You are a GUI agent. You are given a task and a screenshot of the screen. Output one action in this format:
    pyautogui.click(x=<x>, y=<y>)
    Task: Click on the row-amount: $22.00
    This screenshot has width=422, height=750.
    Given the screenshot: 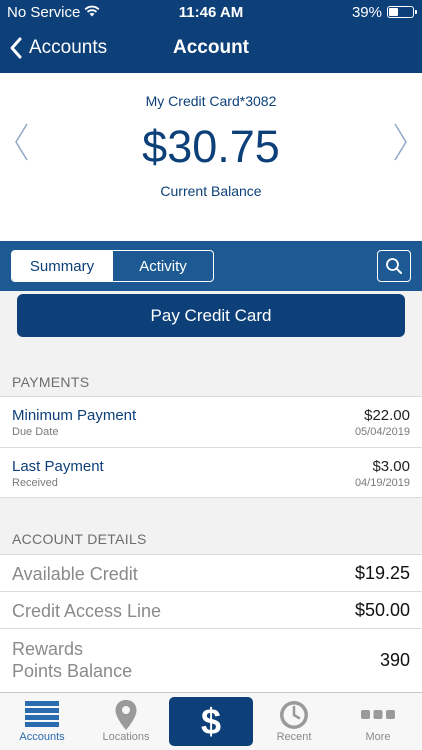 What is the action you would take?
    pyautogui.click(x=387, y=415)
    